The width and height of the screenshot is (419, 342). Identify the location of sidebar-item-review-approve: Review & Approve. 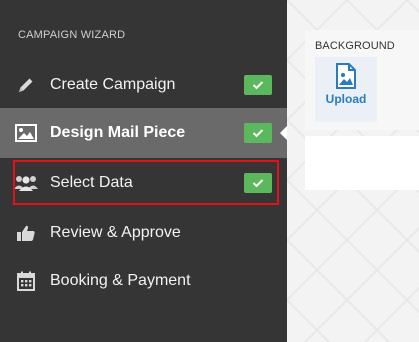
(143, 233).